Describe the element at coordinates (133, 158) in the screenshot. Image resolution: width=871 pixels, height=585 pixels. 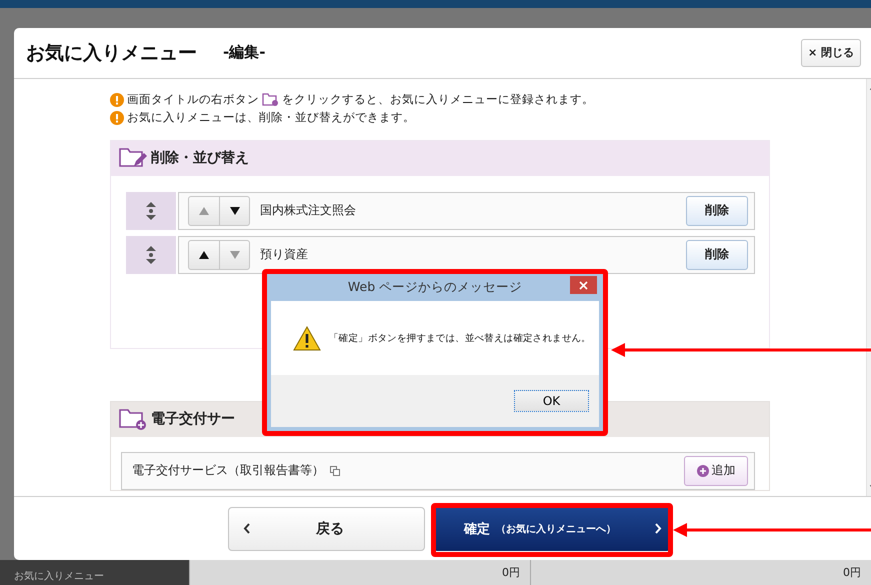
I see `folder-pencil-icon` at that location.